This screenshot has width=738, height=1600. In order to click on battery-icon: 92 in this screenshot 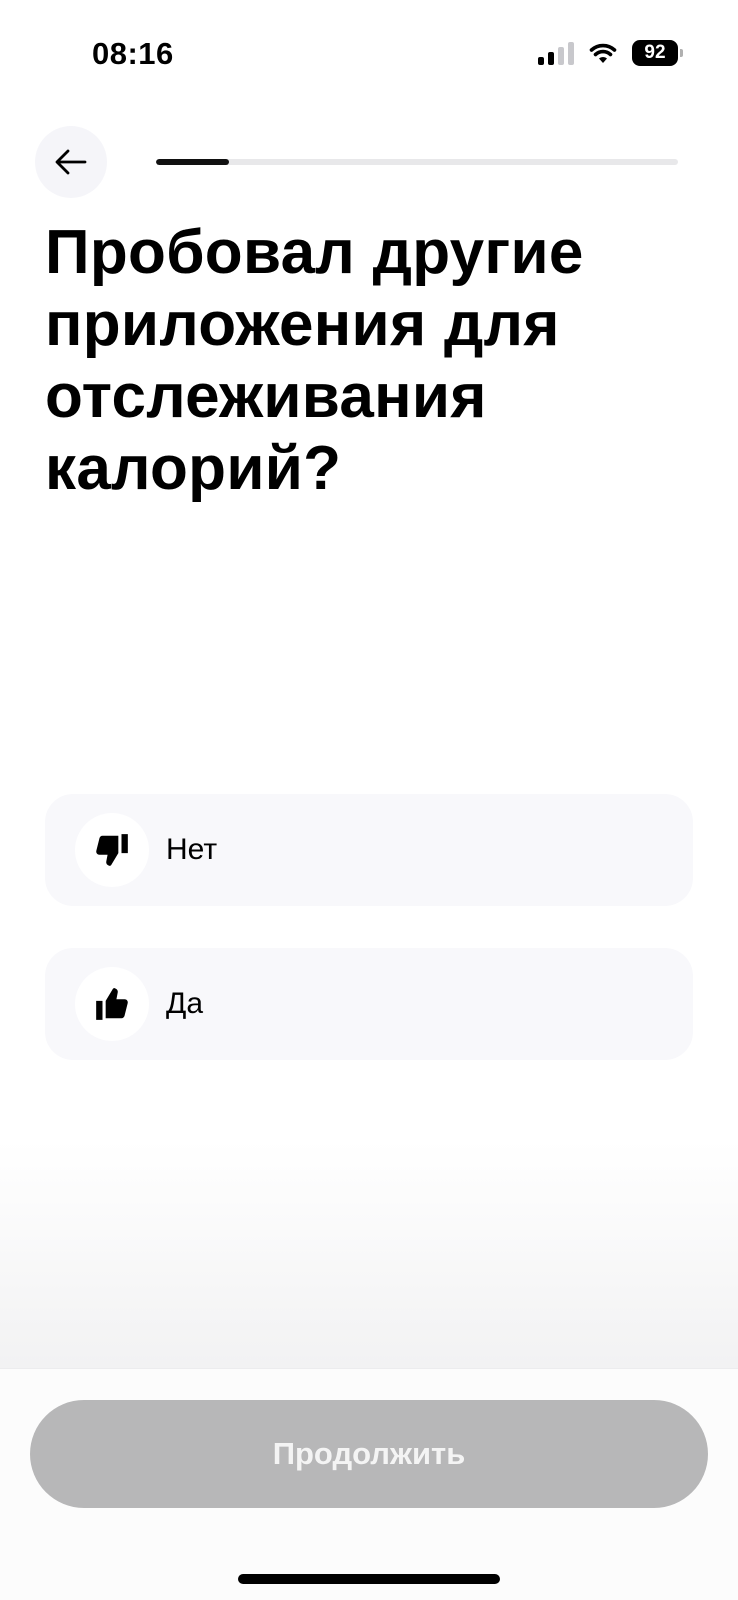, I will do `click(657, 53)`.